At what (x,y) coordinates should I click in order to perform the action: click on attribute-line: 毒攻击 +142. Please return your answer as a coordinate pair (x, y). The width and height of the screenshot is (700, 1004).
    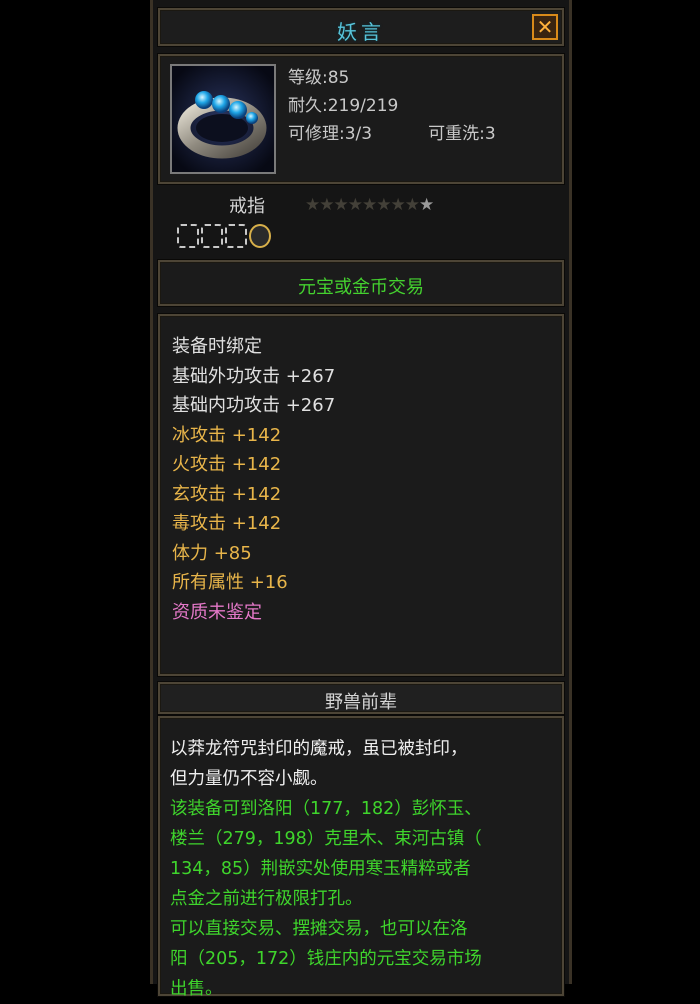
    Looking at the image, I should click on (227, 523).